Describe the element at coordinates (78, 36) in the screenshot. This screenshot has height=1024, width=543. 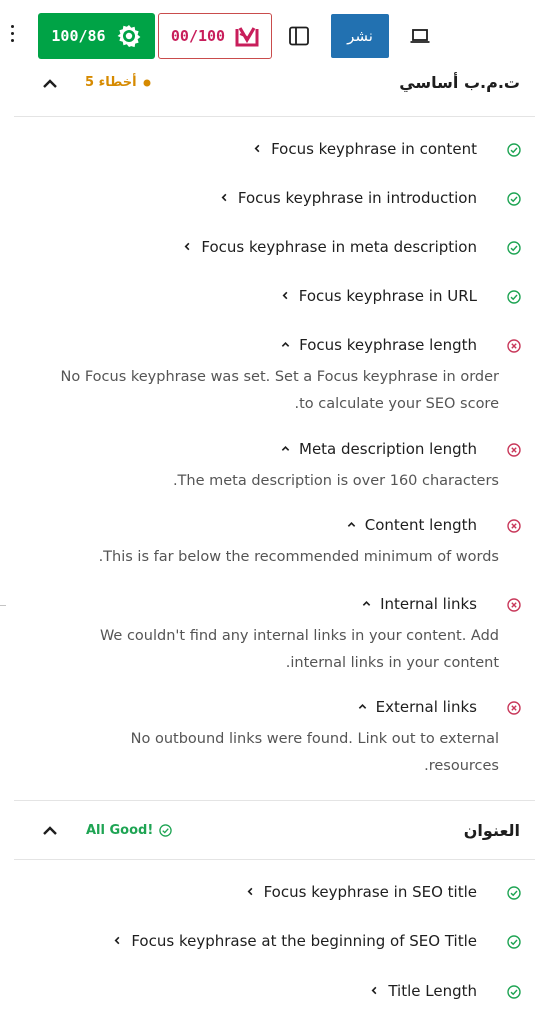
I see `seo-score-value: 100/86` at that location.